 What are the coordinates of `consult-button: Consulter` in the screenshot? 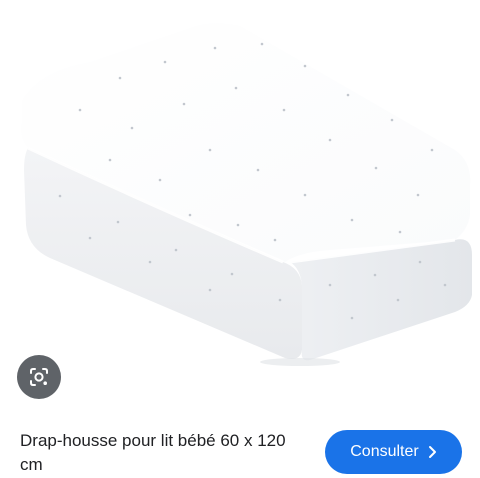 It's located at (393, 452).